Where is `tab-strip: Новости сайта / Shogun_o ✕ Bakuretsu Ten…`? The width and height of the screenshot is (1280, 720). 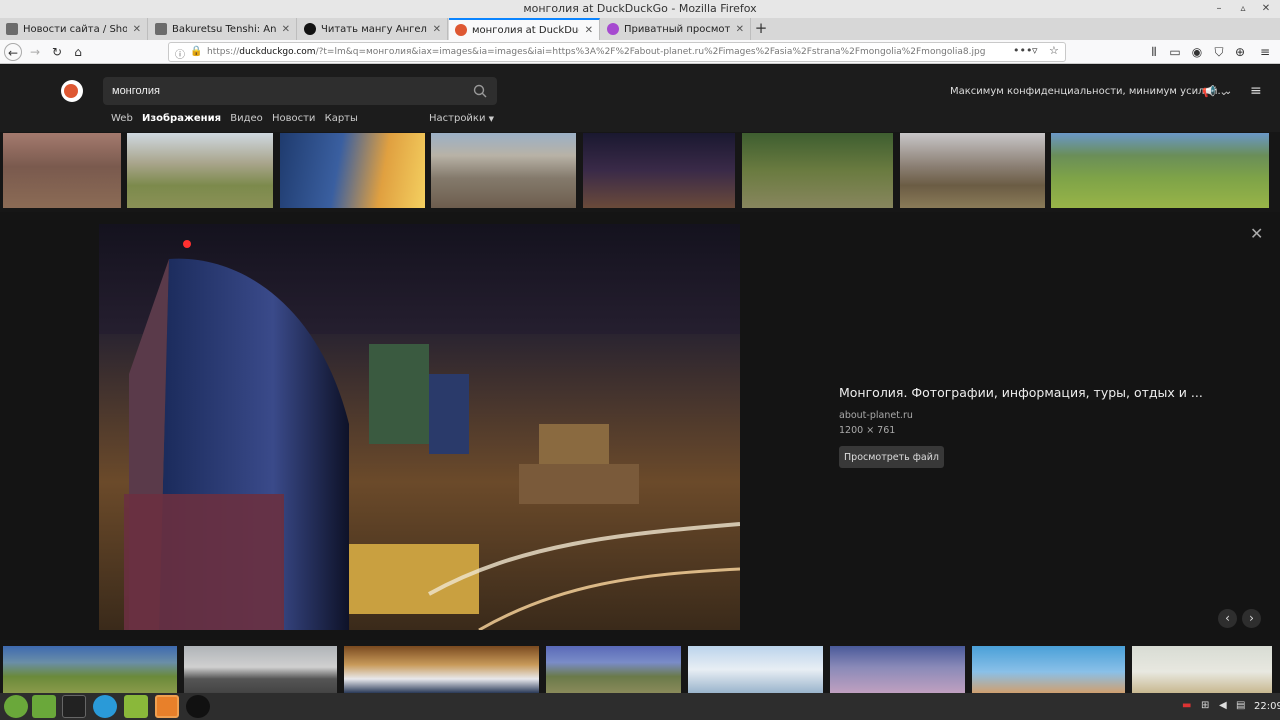
tab-strip: Новости сайта / Shogun_o ✕ Bakuretsu Ten… is located at coordinates (640, 29).